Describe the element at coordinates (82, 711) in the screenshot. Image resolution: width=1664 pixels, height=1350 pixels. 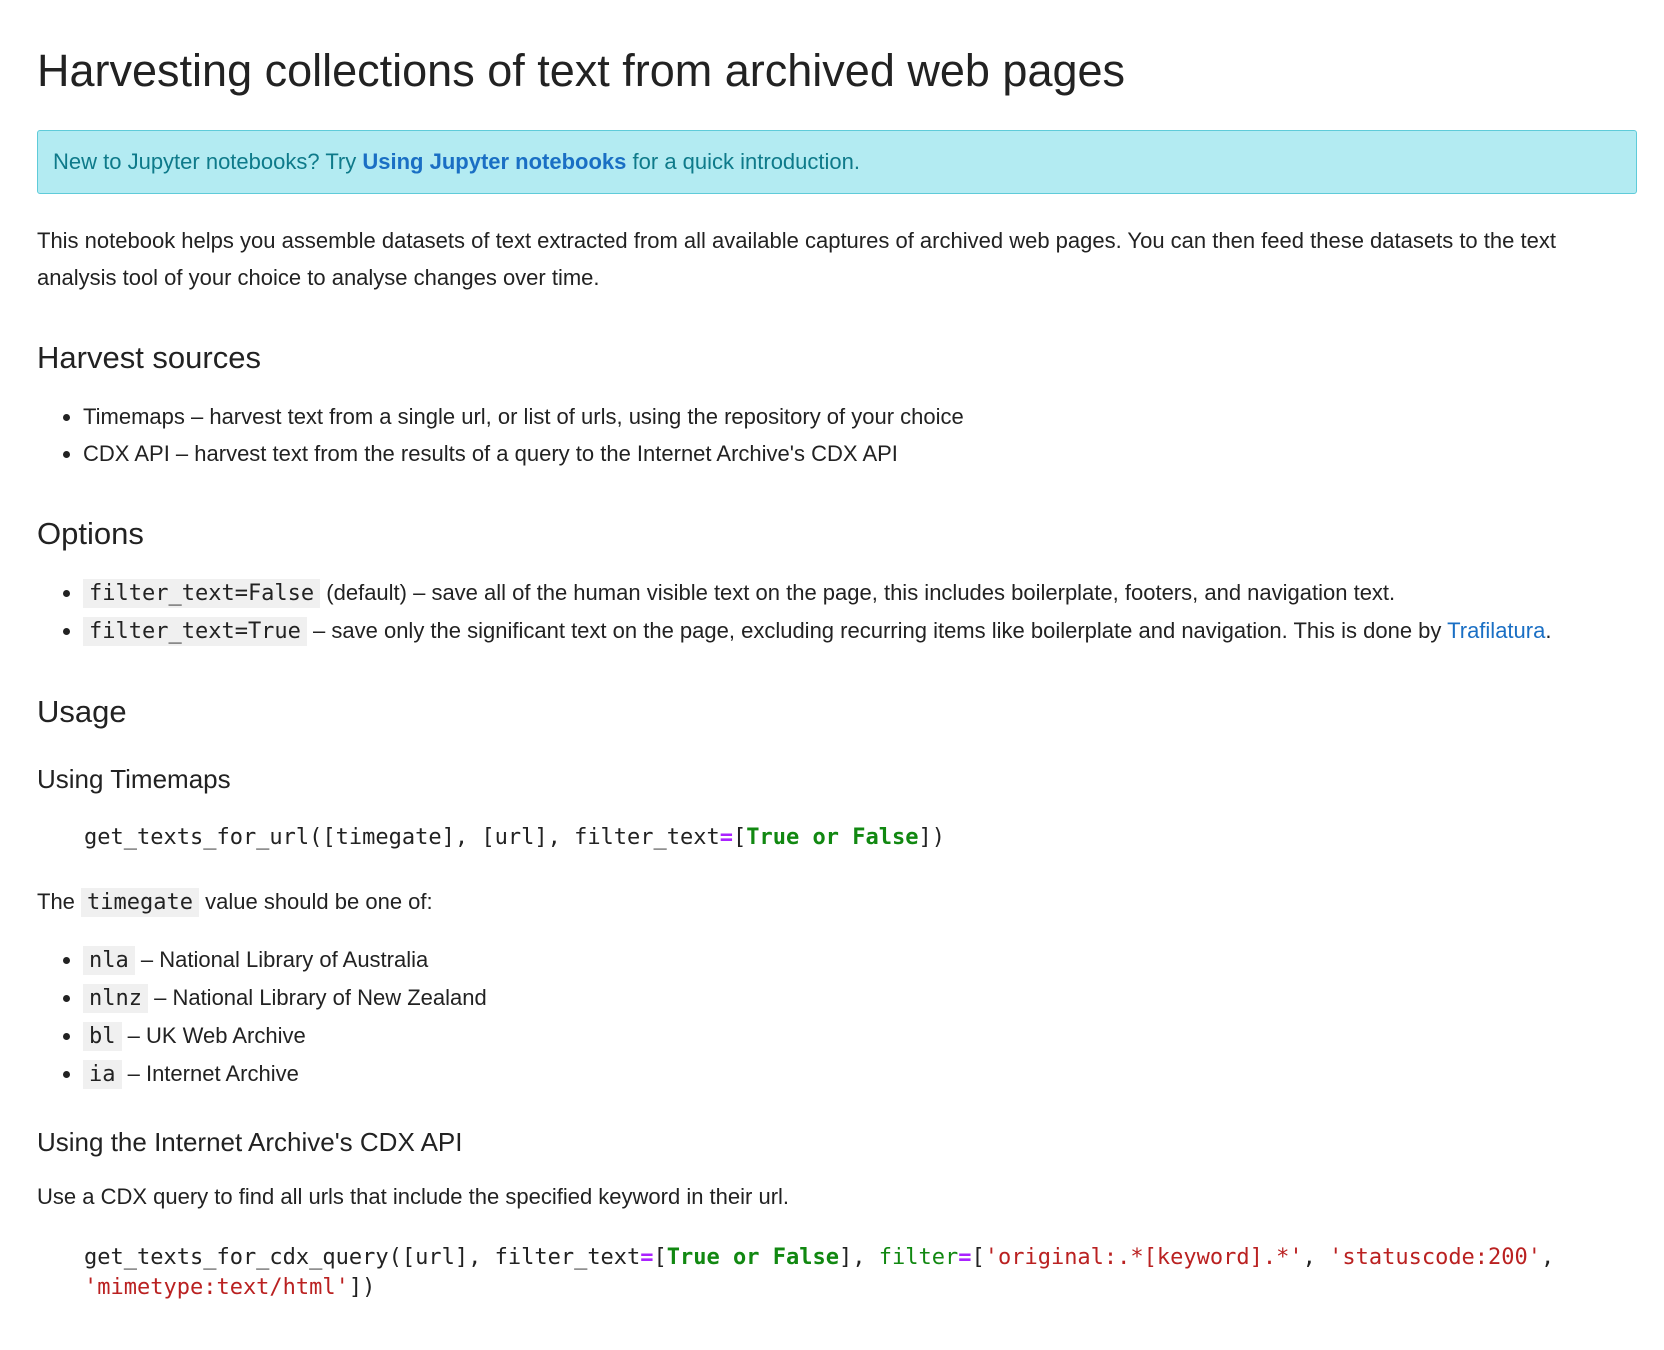
I see `usage-heading: Usage` at that location.